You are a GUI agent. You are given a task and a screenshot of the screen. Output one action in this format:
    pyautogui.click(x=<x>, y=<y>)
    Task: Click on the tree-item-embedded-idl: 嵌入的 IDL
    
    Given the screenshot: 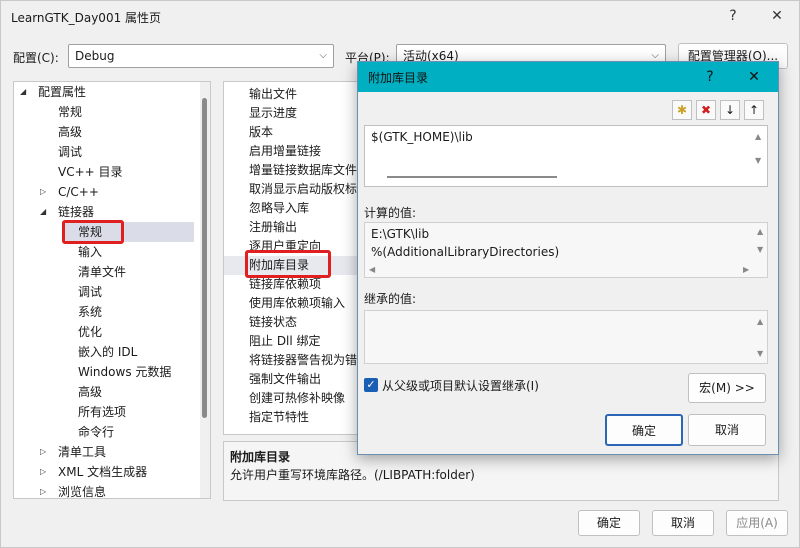 What is the action you would take?
    pyautogui.click(x=107, y=352)
    